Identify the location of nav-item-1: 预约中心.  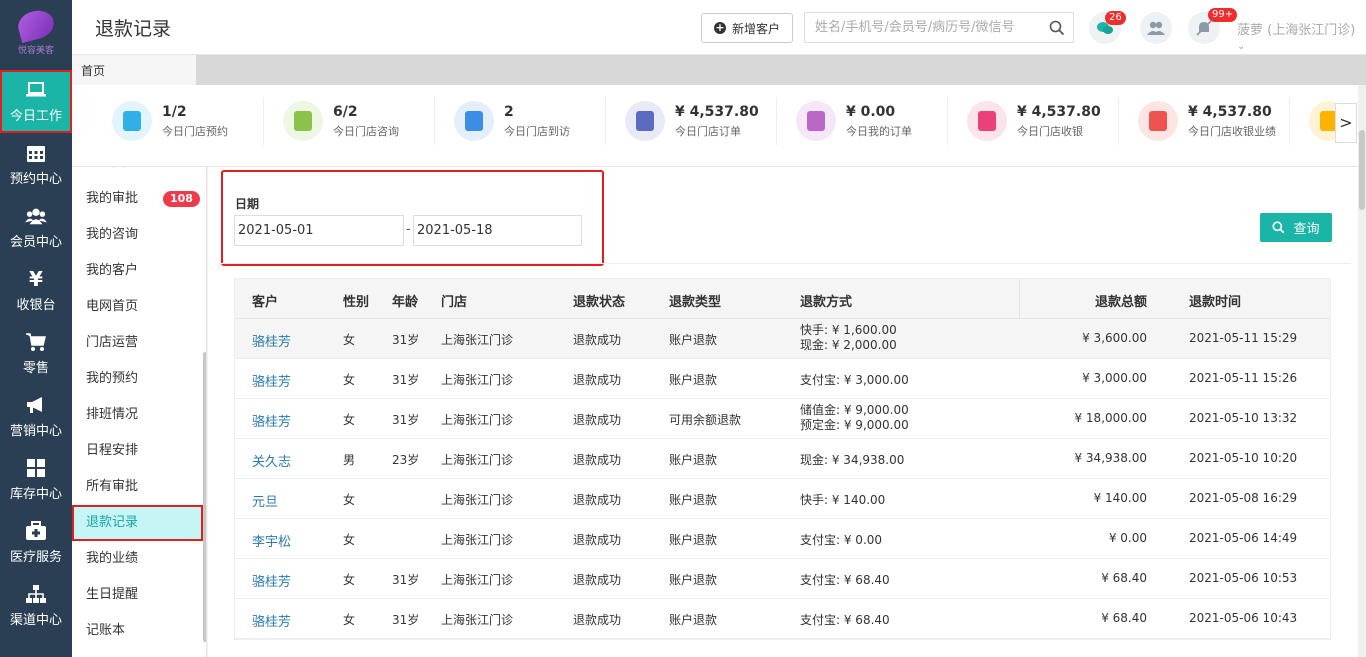
(36, 164).